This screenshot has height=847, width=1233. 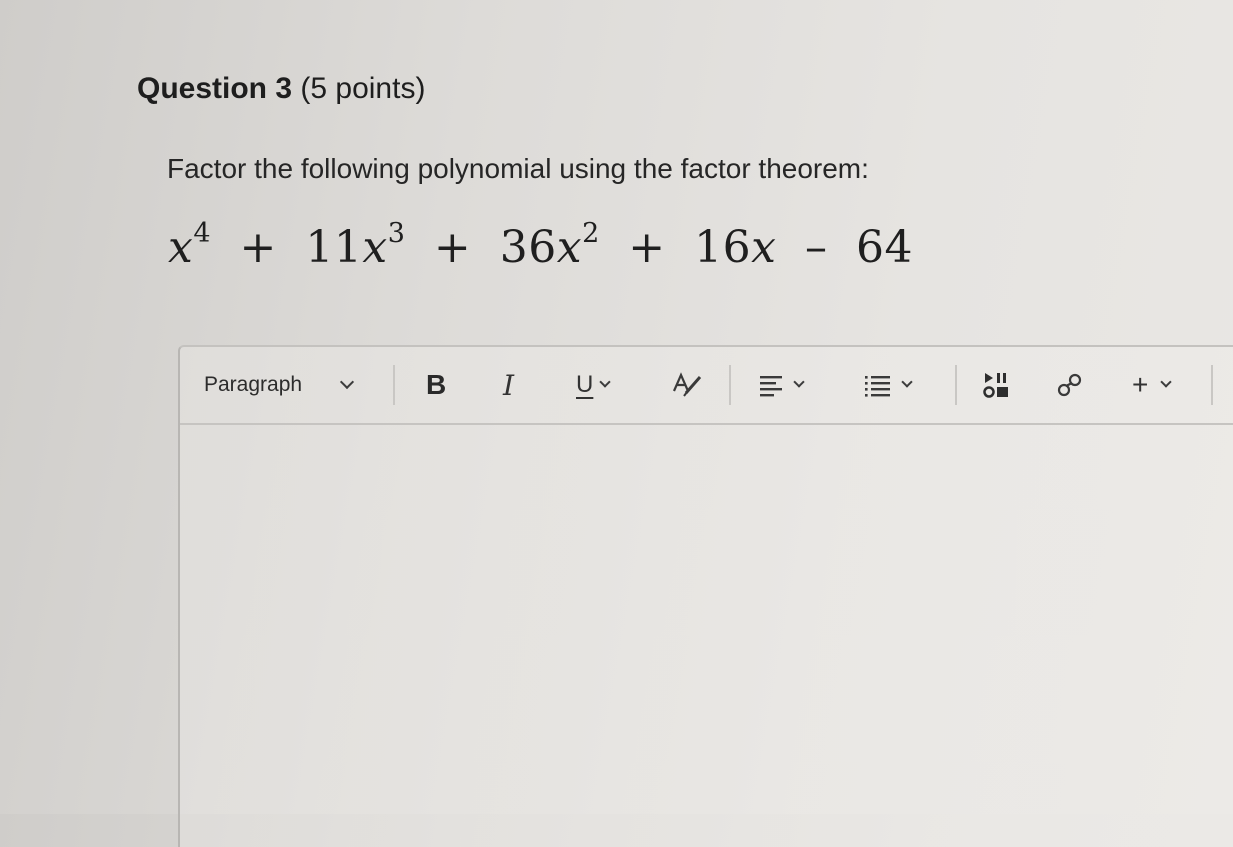 I want to click on question-points: (5 points), so click(x=363, y=88).